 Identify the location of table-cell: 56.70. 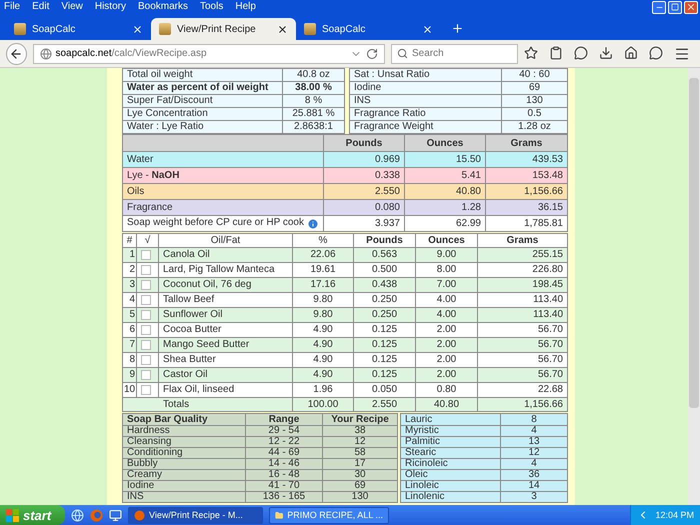
(523, 375).